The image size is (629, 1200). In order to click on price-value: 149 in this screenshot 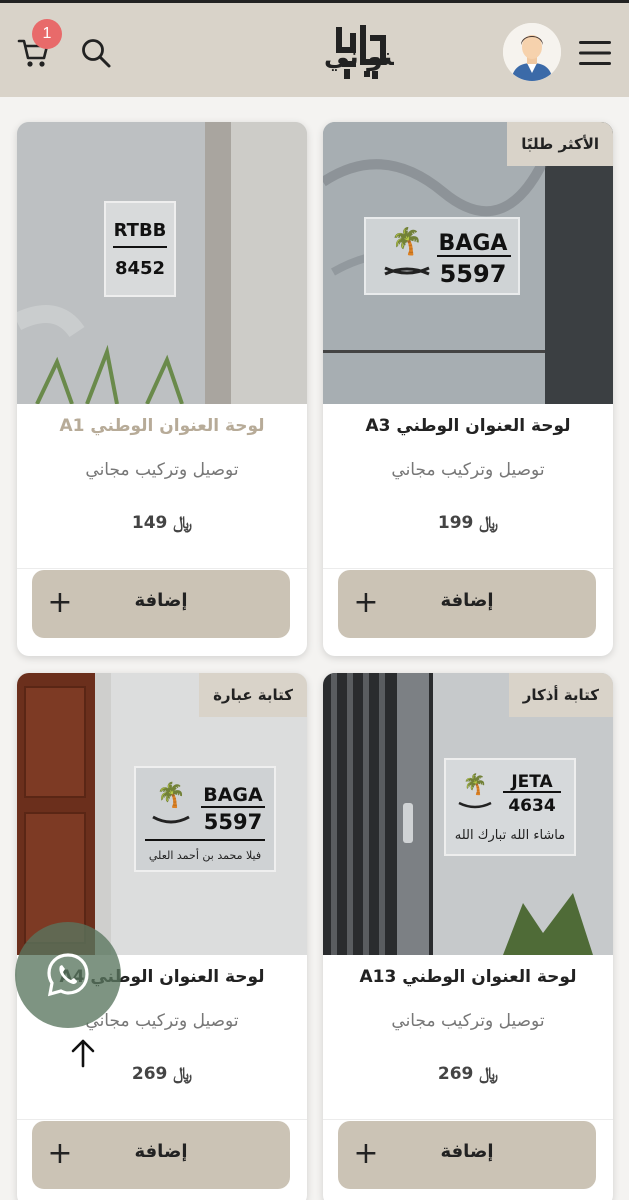, I will do `click(149, 523)`.